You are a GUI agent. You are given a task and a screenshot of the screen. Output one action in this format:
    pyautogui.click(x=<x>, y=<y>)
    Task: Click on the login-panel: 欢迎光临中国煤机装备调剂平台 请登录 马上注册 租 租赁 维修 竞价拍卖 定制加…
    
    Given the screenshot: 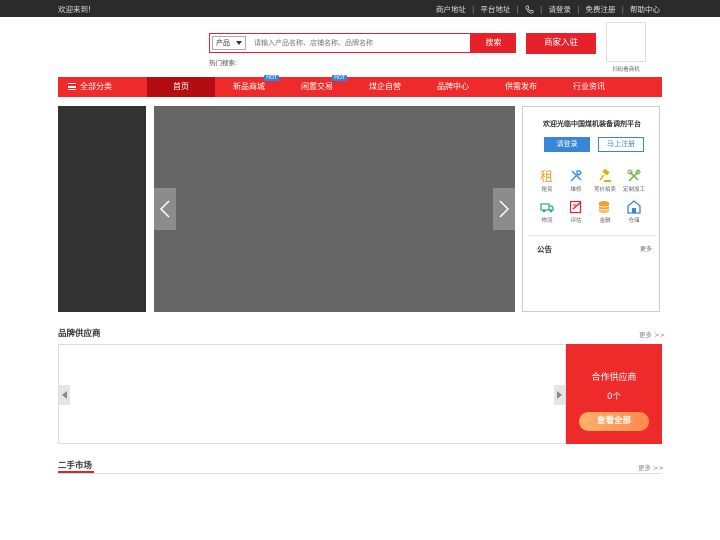 What is the action you would take?
    pyautogui.click(x=591, y=209)
    